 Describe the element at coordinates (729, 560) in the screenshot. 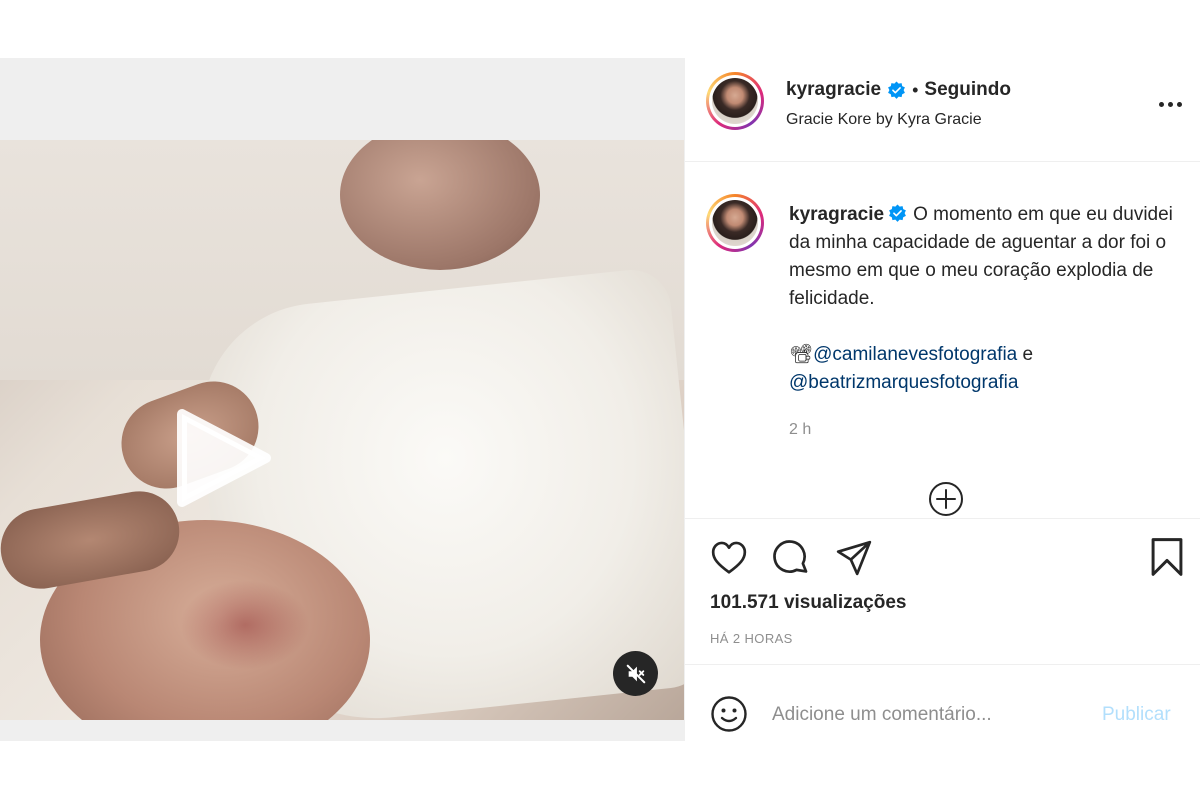

I see `heart-icon` at that location.